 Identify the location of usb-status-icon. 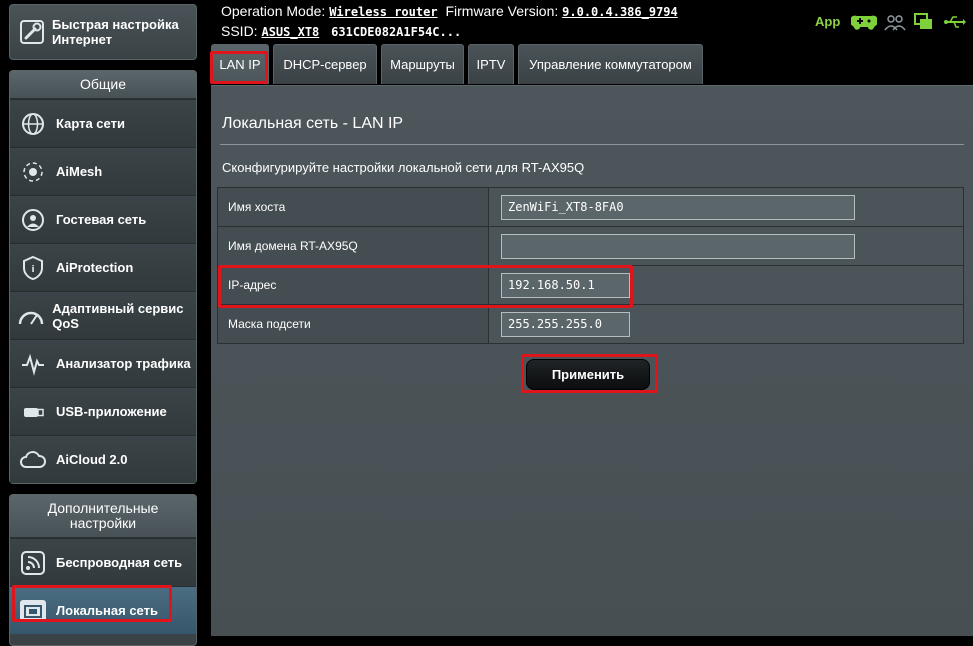
(955, 24).